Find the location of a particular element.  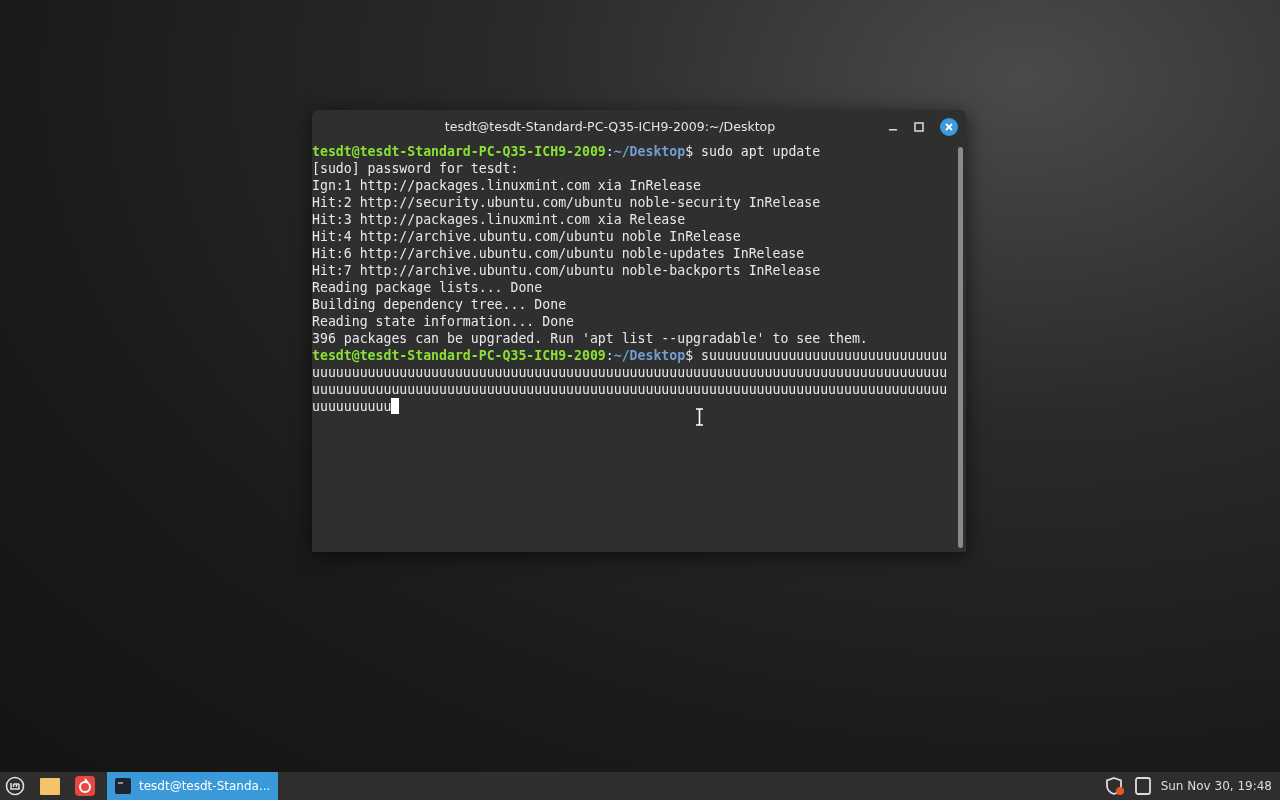

terminal-output-line: Hit:7 http://archive.ubuntu.com/ubuntu noble-backports InRelease is located at coordinates (566, 270).